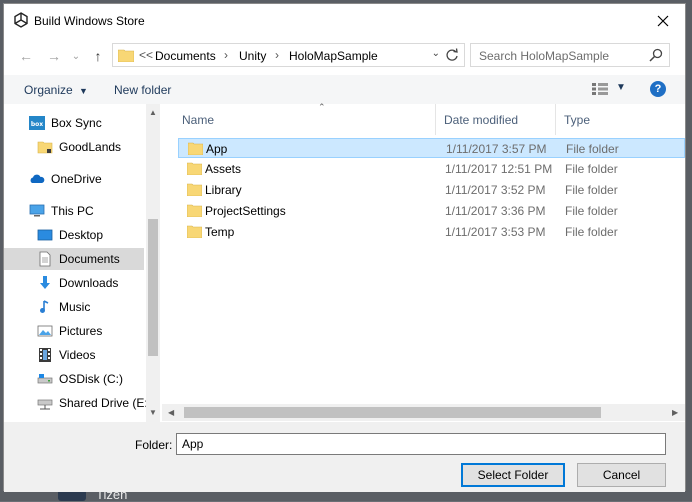  I want to click on table-row: App 1/11/2017 3:57 PM File folder, so click(431, 148).